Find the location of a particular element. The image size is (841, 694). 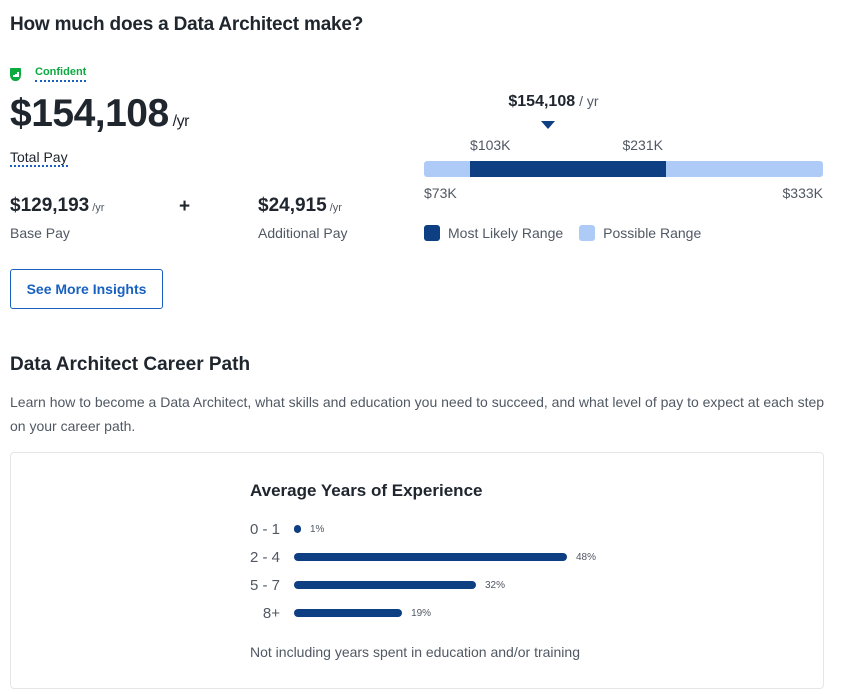

additional-pay-unit: /yr is located at coordinates (335, 208).